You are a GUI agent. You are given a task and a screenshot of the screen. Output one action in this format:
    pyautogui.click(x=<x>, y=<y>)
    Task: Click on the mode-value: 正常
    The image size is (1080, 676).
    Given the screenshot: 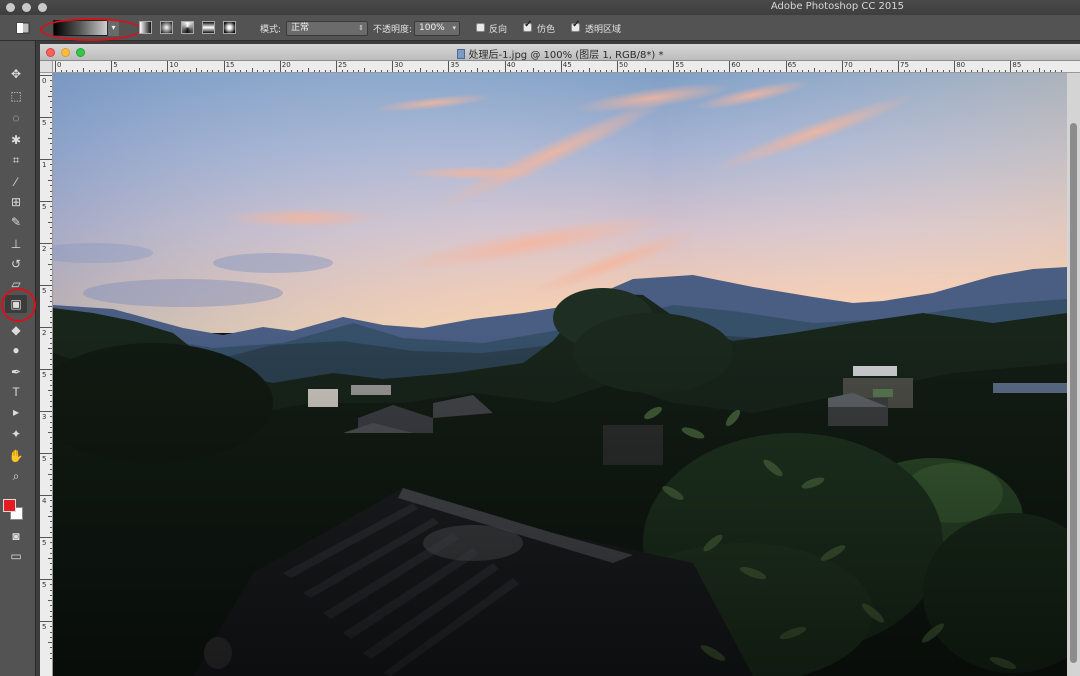 What is the action you would take?
    pyautogui.click(x=300, y=28)
    